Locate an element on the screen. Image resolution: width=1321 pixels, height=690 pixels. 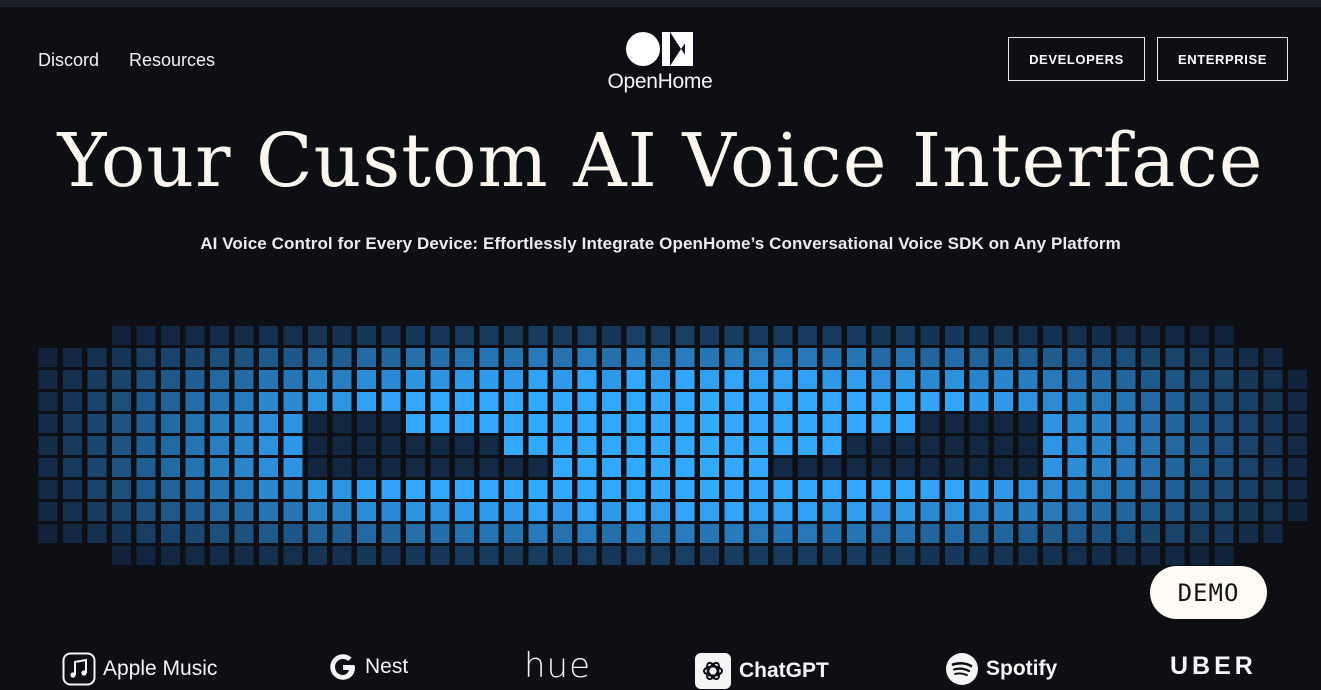
nav-link-discord: Discord is located at coordinates (68, 60).